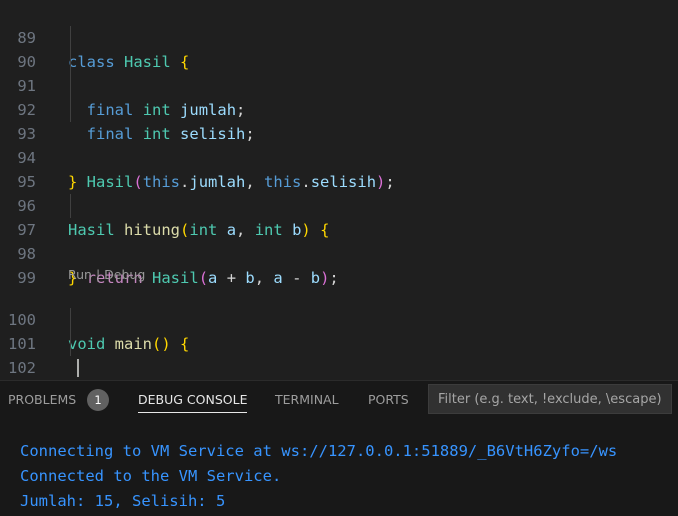 This screenshot has width=678, height=516. What do you see at coordinates (550, 399) in the screenshot?
I see `console-filter-input` at bounding box center [550, 399].